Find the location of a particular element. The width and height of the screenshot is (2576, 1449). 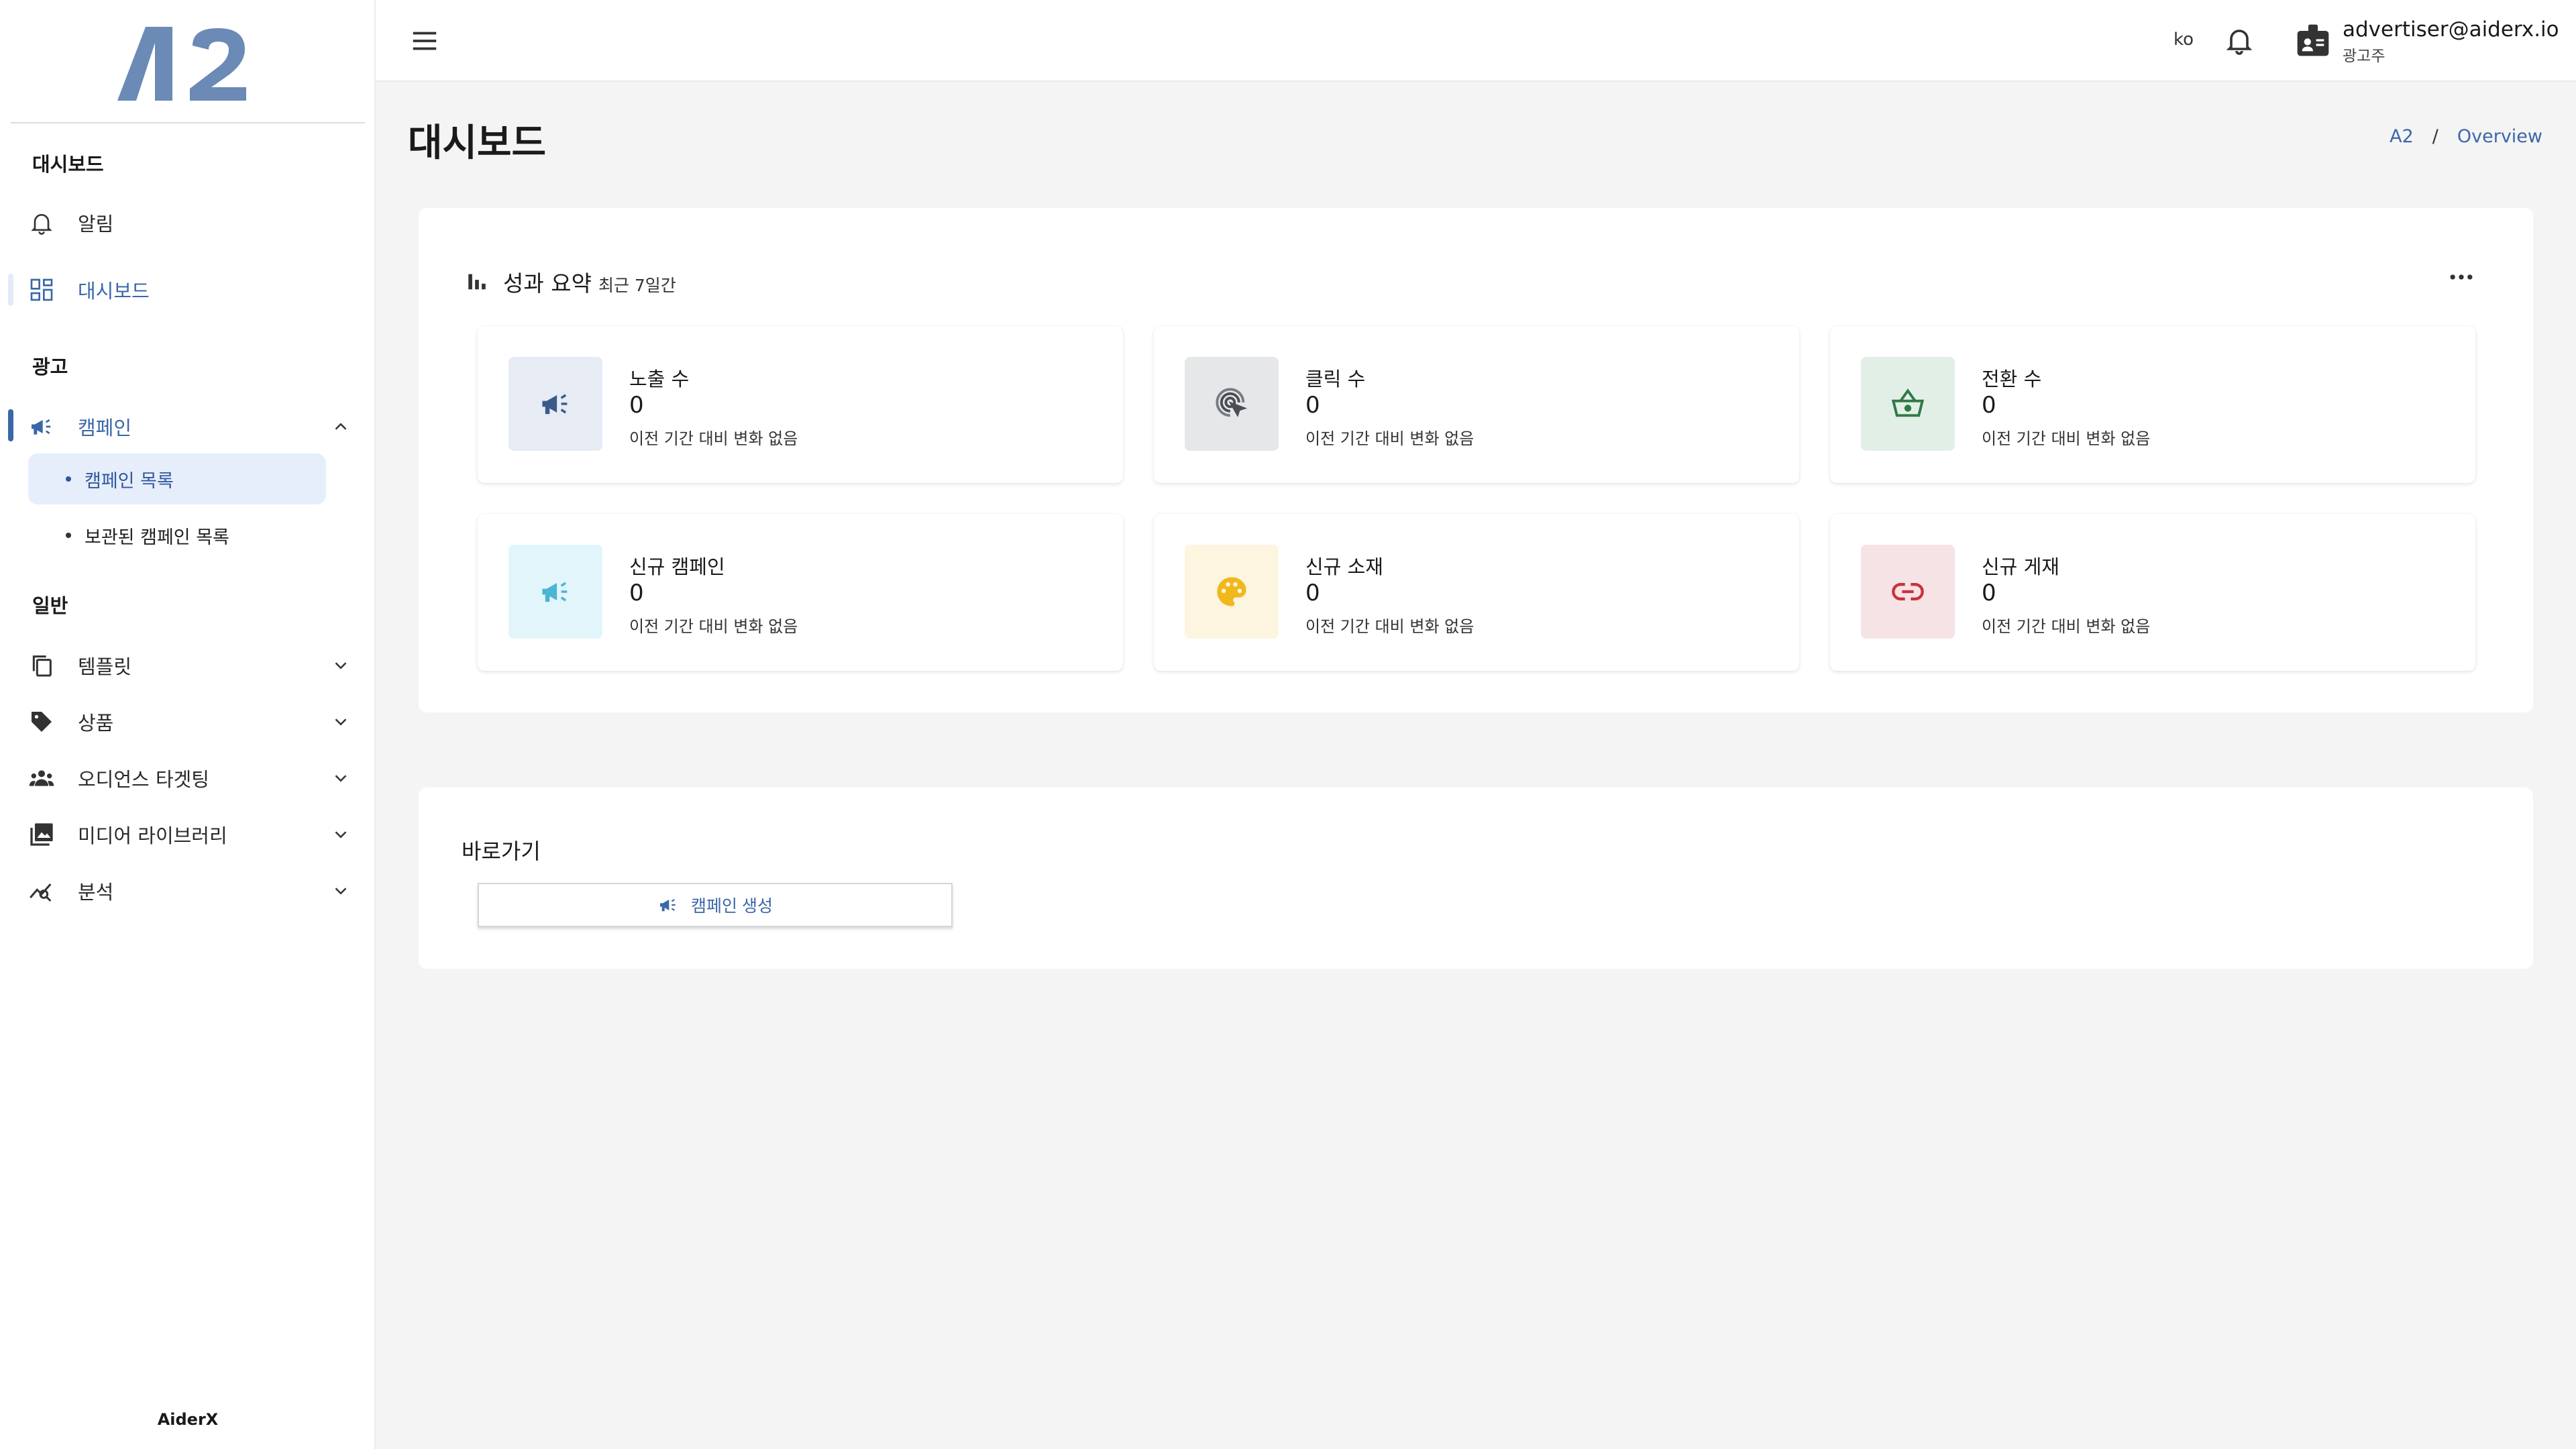

shortcuts-title: 바로가기 is located at coordinates (501, 851).